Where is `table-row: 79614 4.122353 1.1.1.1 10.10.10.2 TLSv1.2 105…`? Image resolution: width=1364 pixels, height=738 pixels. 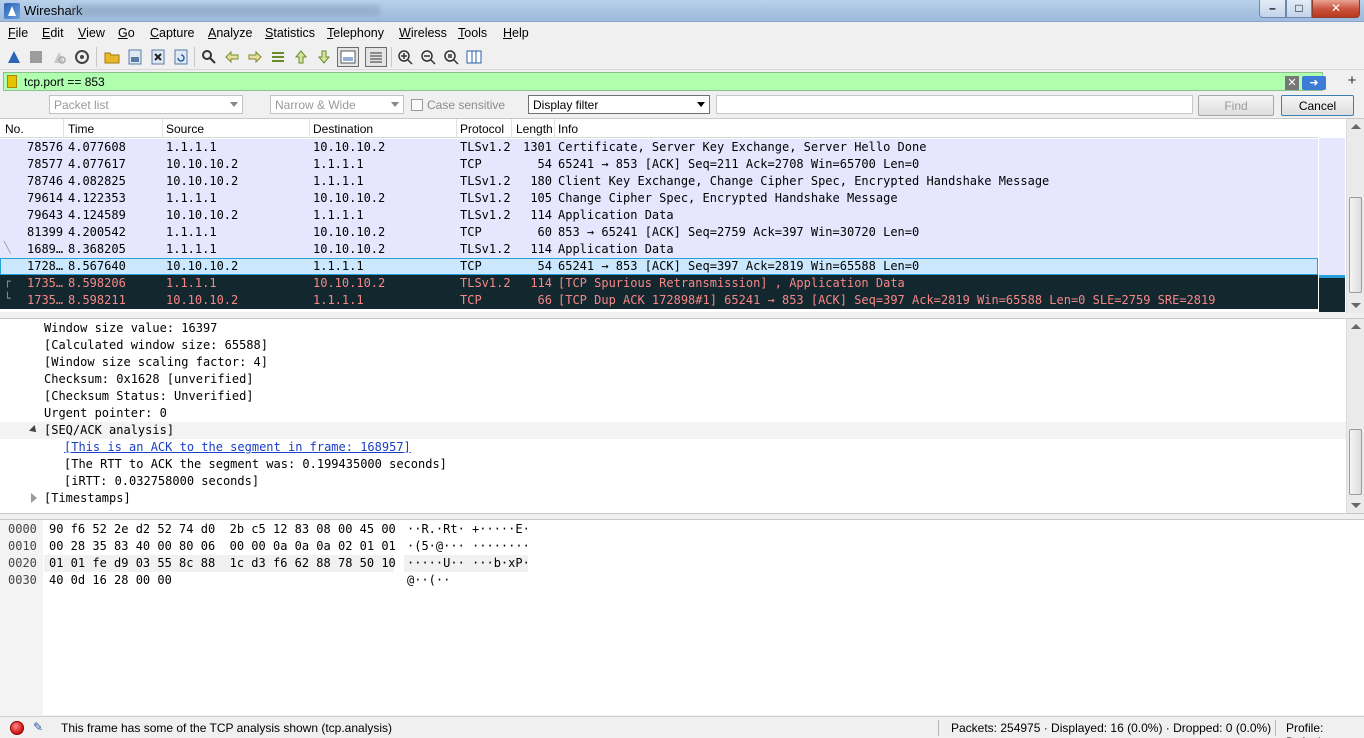 table-row: 79614 4.122353 1.1.1.1 10.10.10.2 TLSv1.2 105… is located at coordinates (659, 198).